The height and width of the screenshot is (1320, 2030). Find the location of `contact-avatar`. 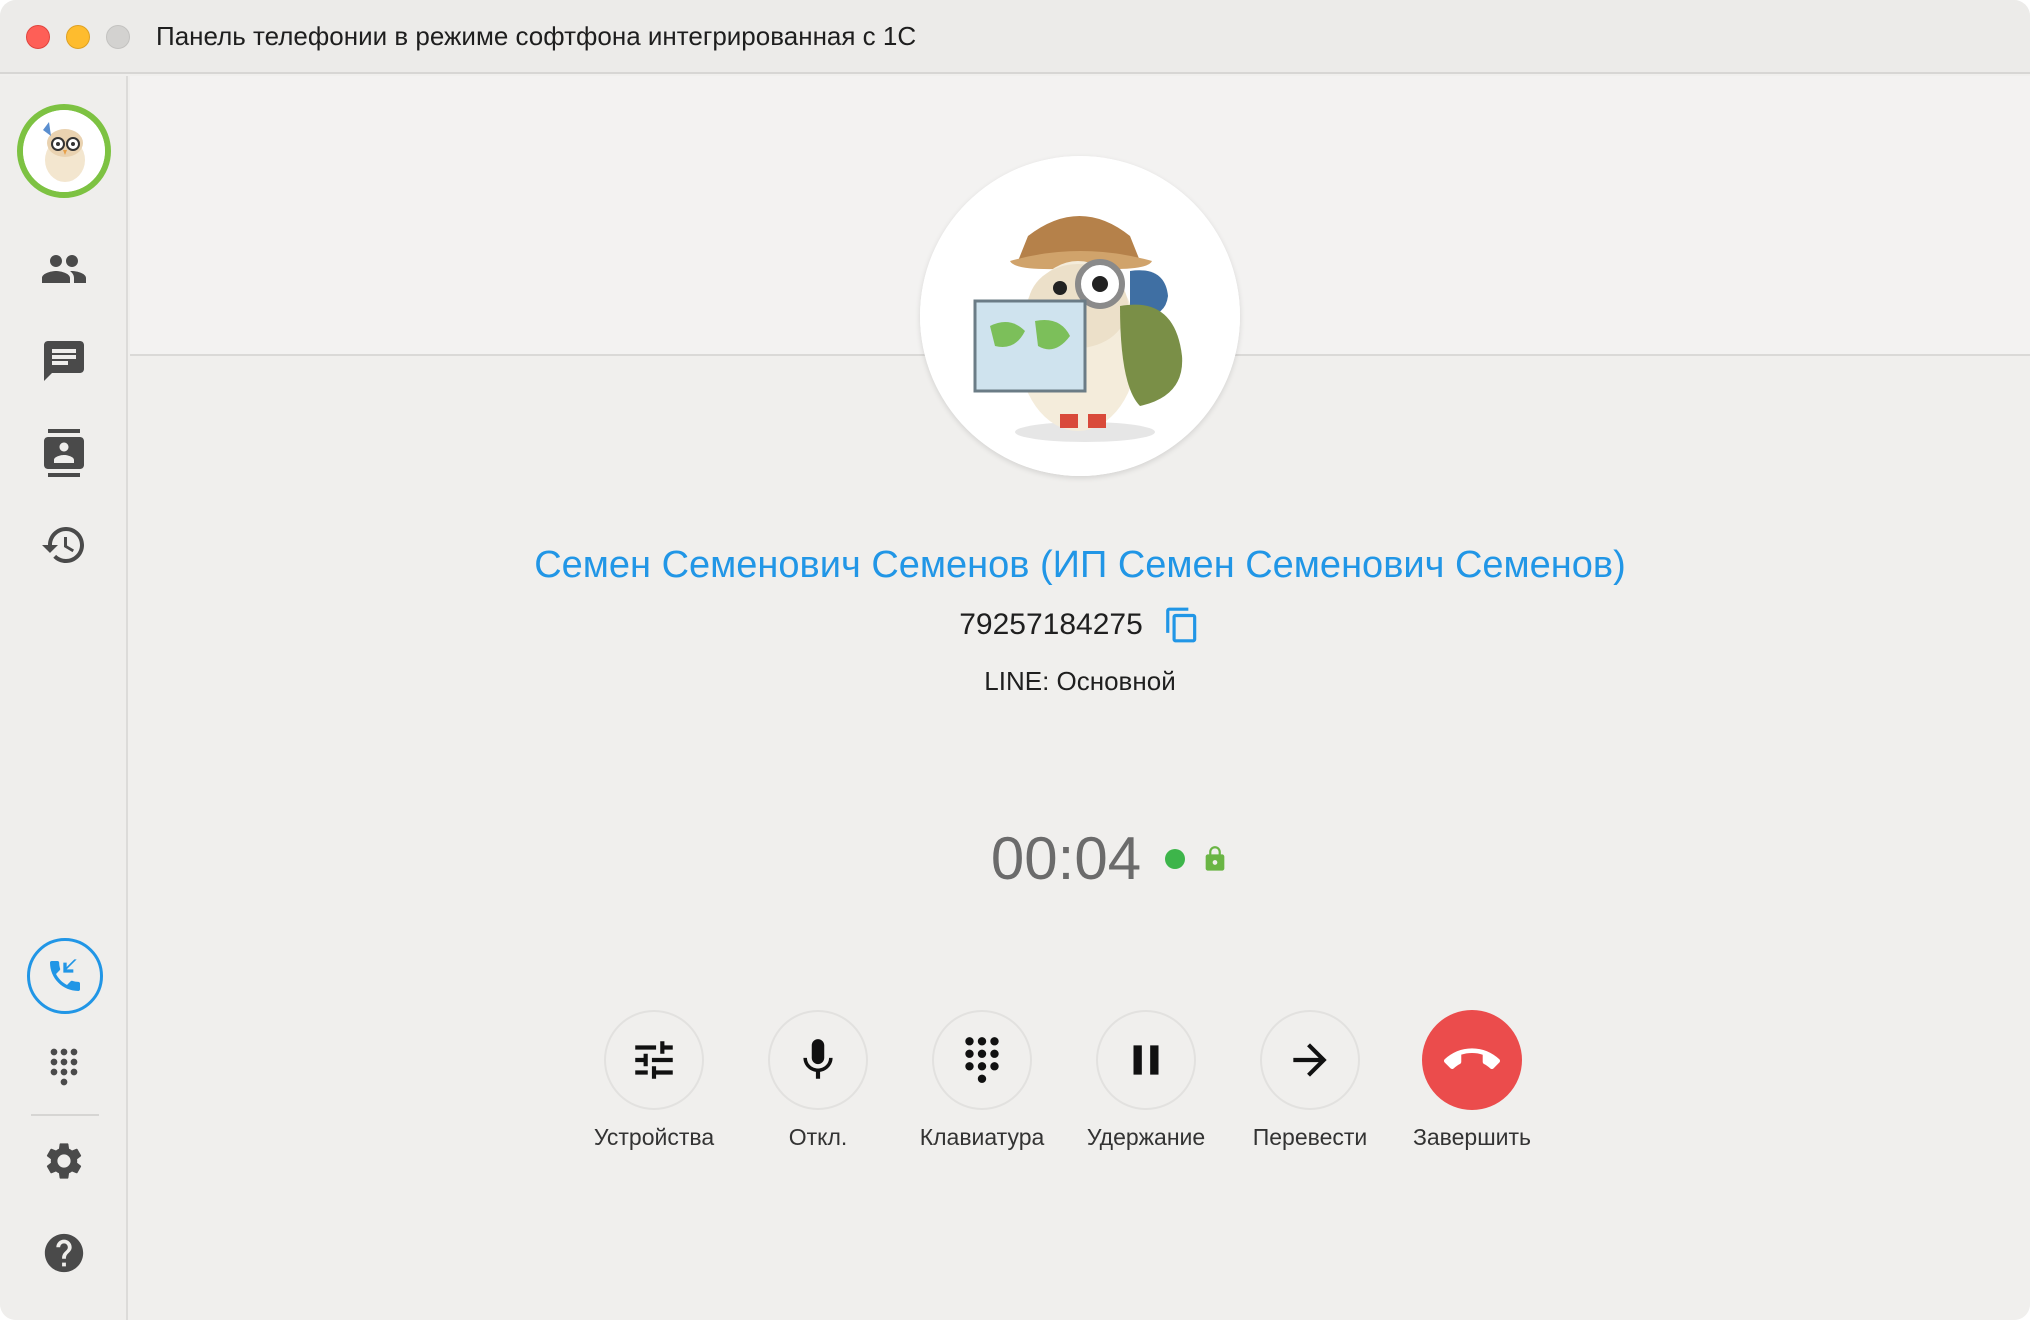

contact-avatar is located at coordinates (1080, 316).